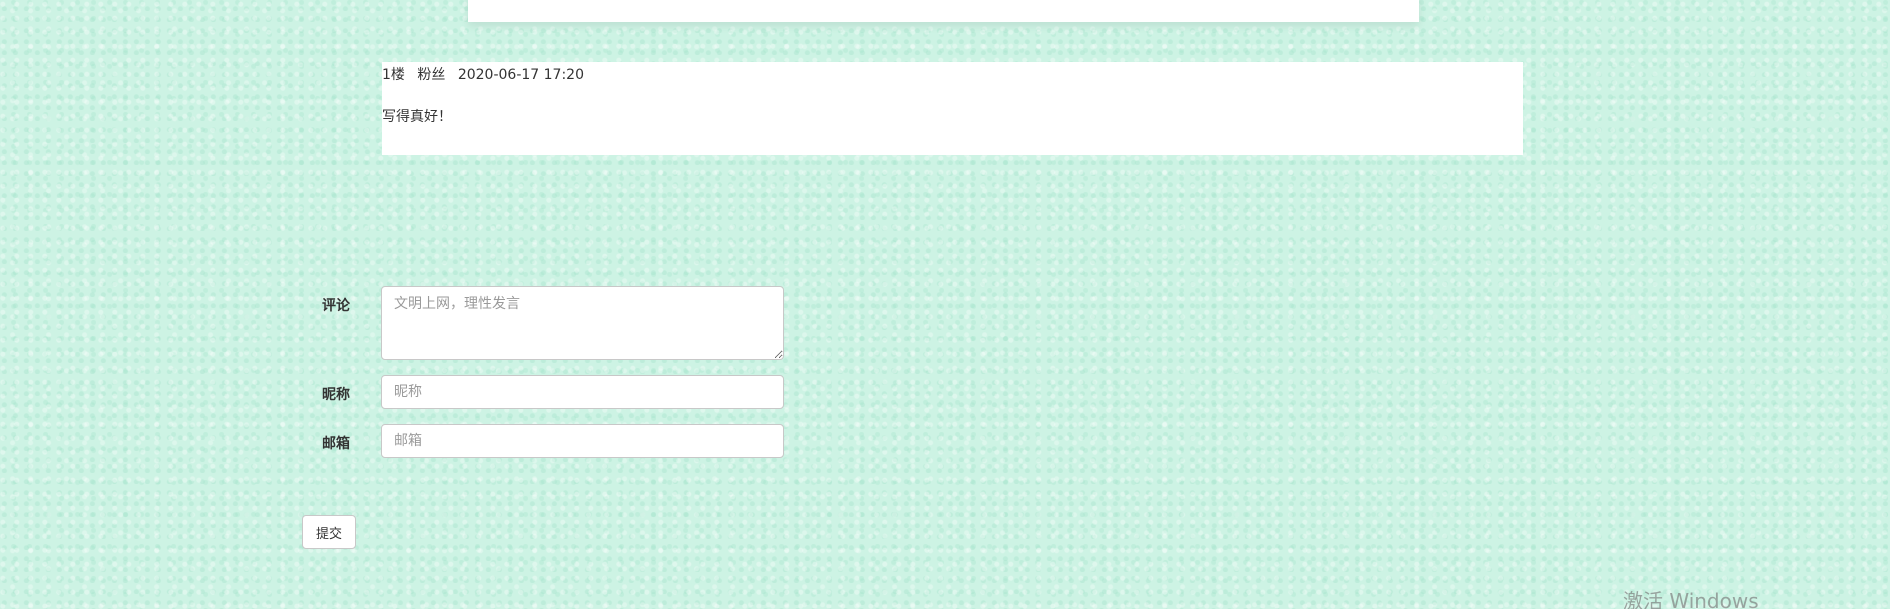 This screenshot has height=609, width=1890. I want to click on email-label: 邮箱, so click(336, 444).